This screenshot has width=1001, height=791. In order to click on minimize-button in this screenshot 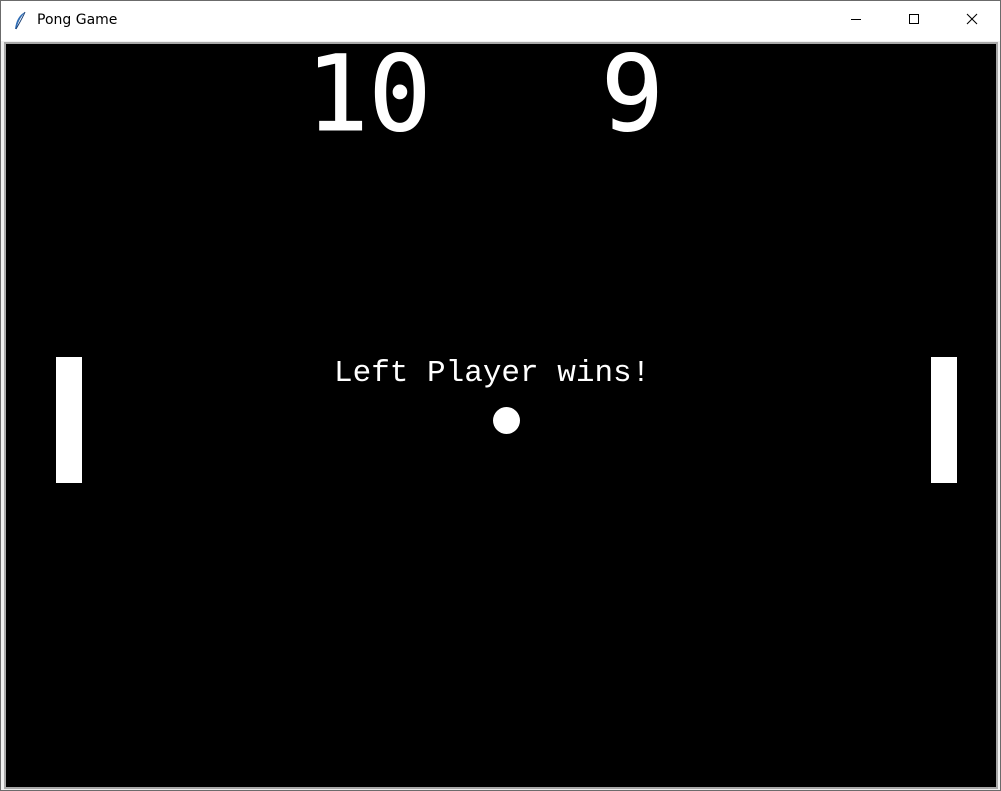, I will do `click(856, 21)`.